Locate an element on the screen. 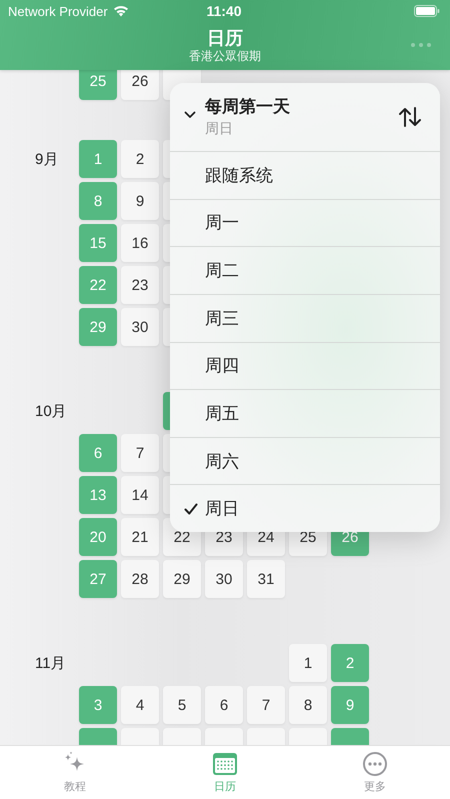 The image size is (450, 799). page-title: 日历 is located at coordinates (225, 38).